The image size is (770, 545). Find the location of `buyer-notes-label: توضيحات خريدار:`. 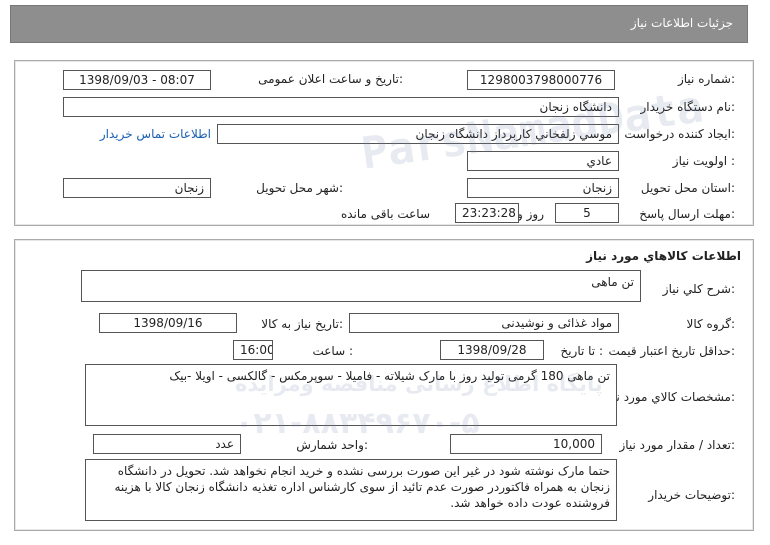

buyer-notes-label: توضيحات خريدار: is located at coordinates (691, 495).